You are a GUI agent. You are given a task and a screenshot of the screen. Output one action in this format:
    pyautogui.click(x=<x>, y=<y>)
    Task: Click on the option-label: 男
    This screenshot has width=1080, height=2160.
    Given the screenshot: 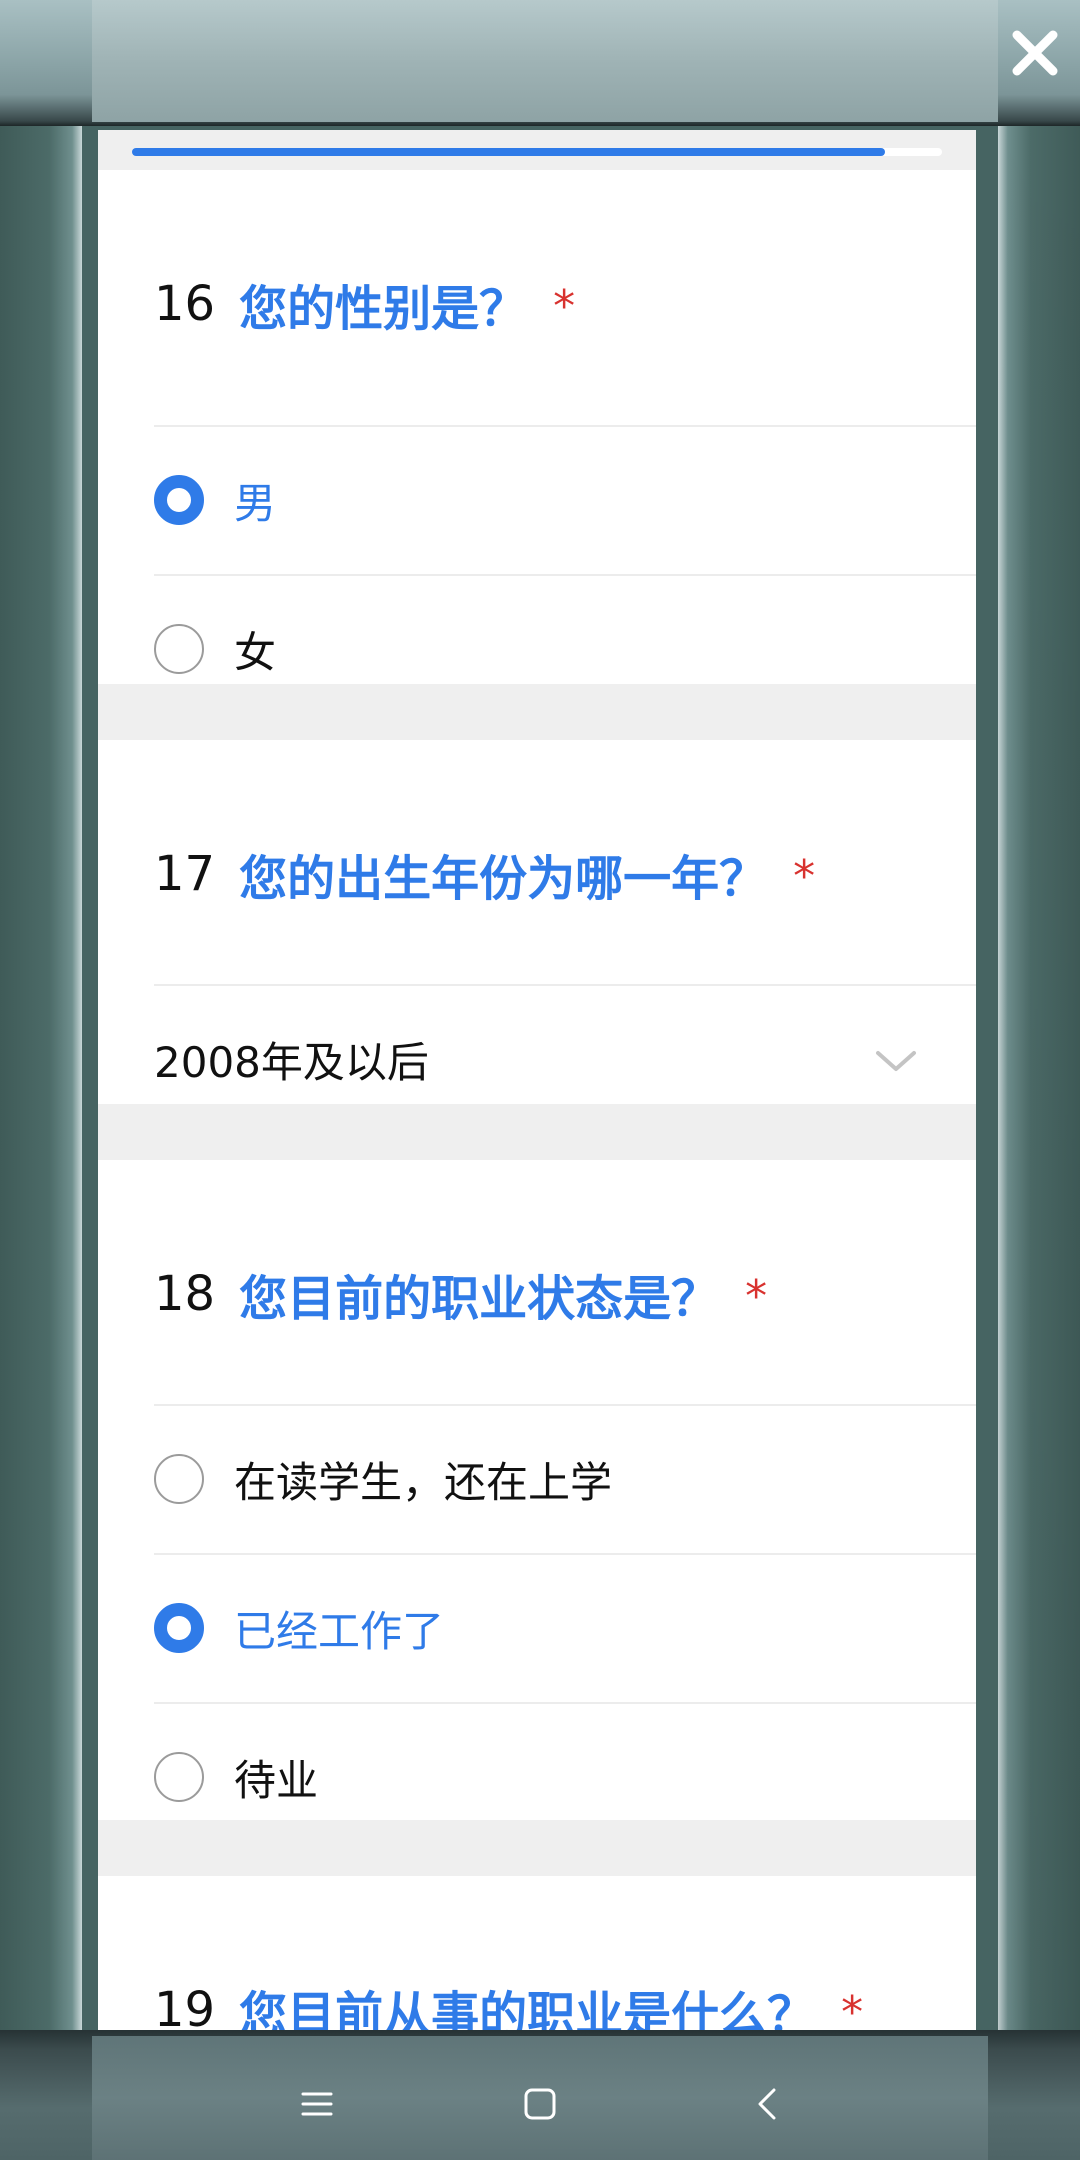 What is the action you would take?
    pyautogui.click(x=255, y=503)
    